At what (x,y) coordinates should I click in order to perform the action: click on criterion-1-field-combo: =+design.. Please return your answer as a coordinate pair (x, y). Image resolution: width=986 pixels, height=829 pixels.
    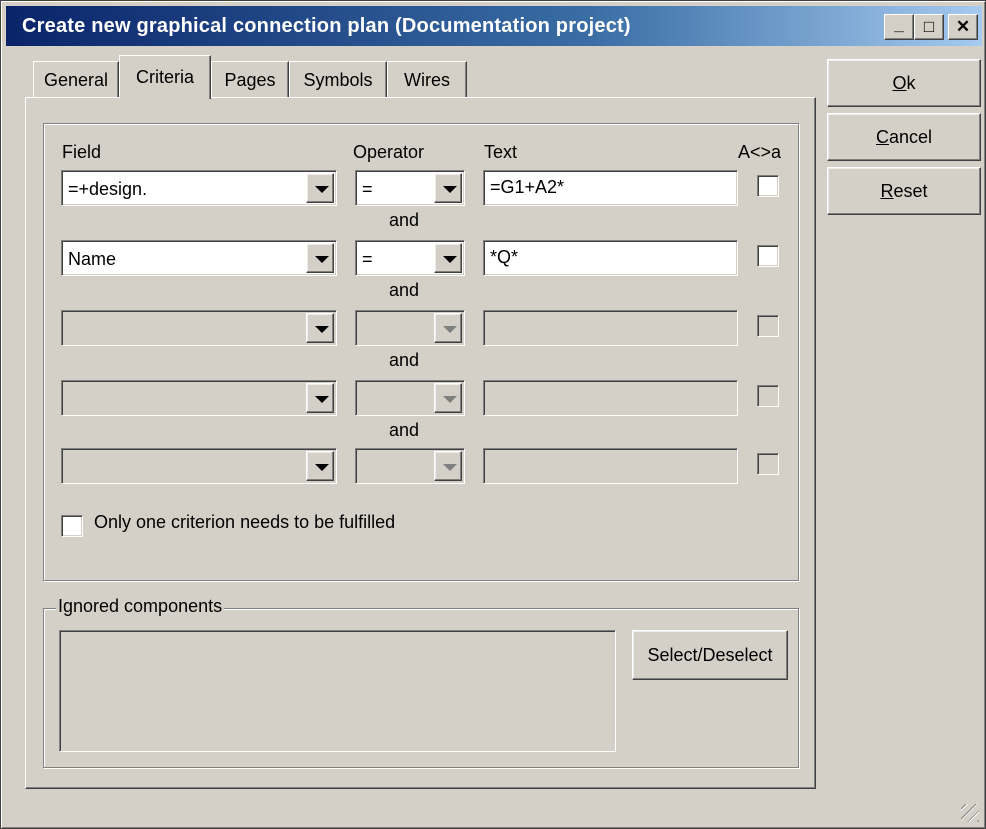
    Looking at the image, I should click on (199, 188).